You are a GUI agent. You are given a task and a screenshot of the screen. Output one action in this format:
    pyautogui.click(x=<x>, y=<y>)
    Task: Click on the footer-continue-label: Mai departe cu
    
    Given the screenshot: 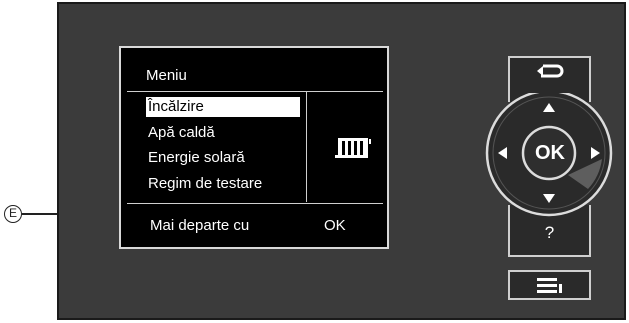 What is the action you would take?
    pyautogui.click(x=200, y=225)
    